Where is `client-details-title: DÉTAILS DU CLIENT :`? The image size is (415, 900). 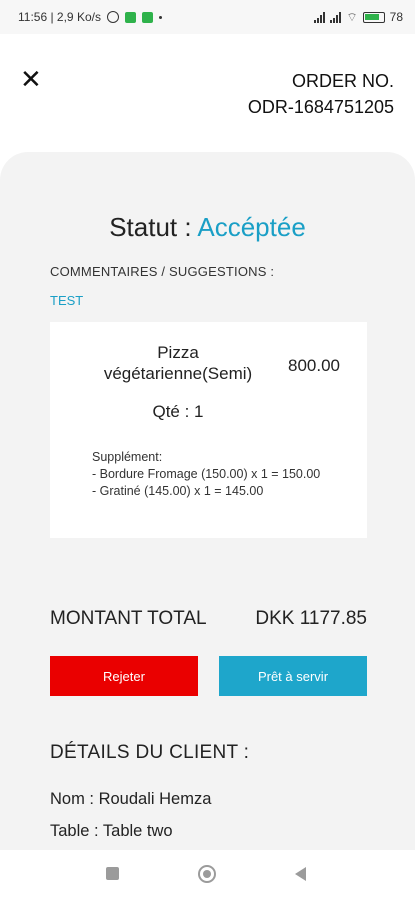 client-details-title: DÉTAILS DU CLIENT : is located at coordinates (150, 752).